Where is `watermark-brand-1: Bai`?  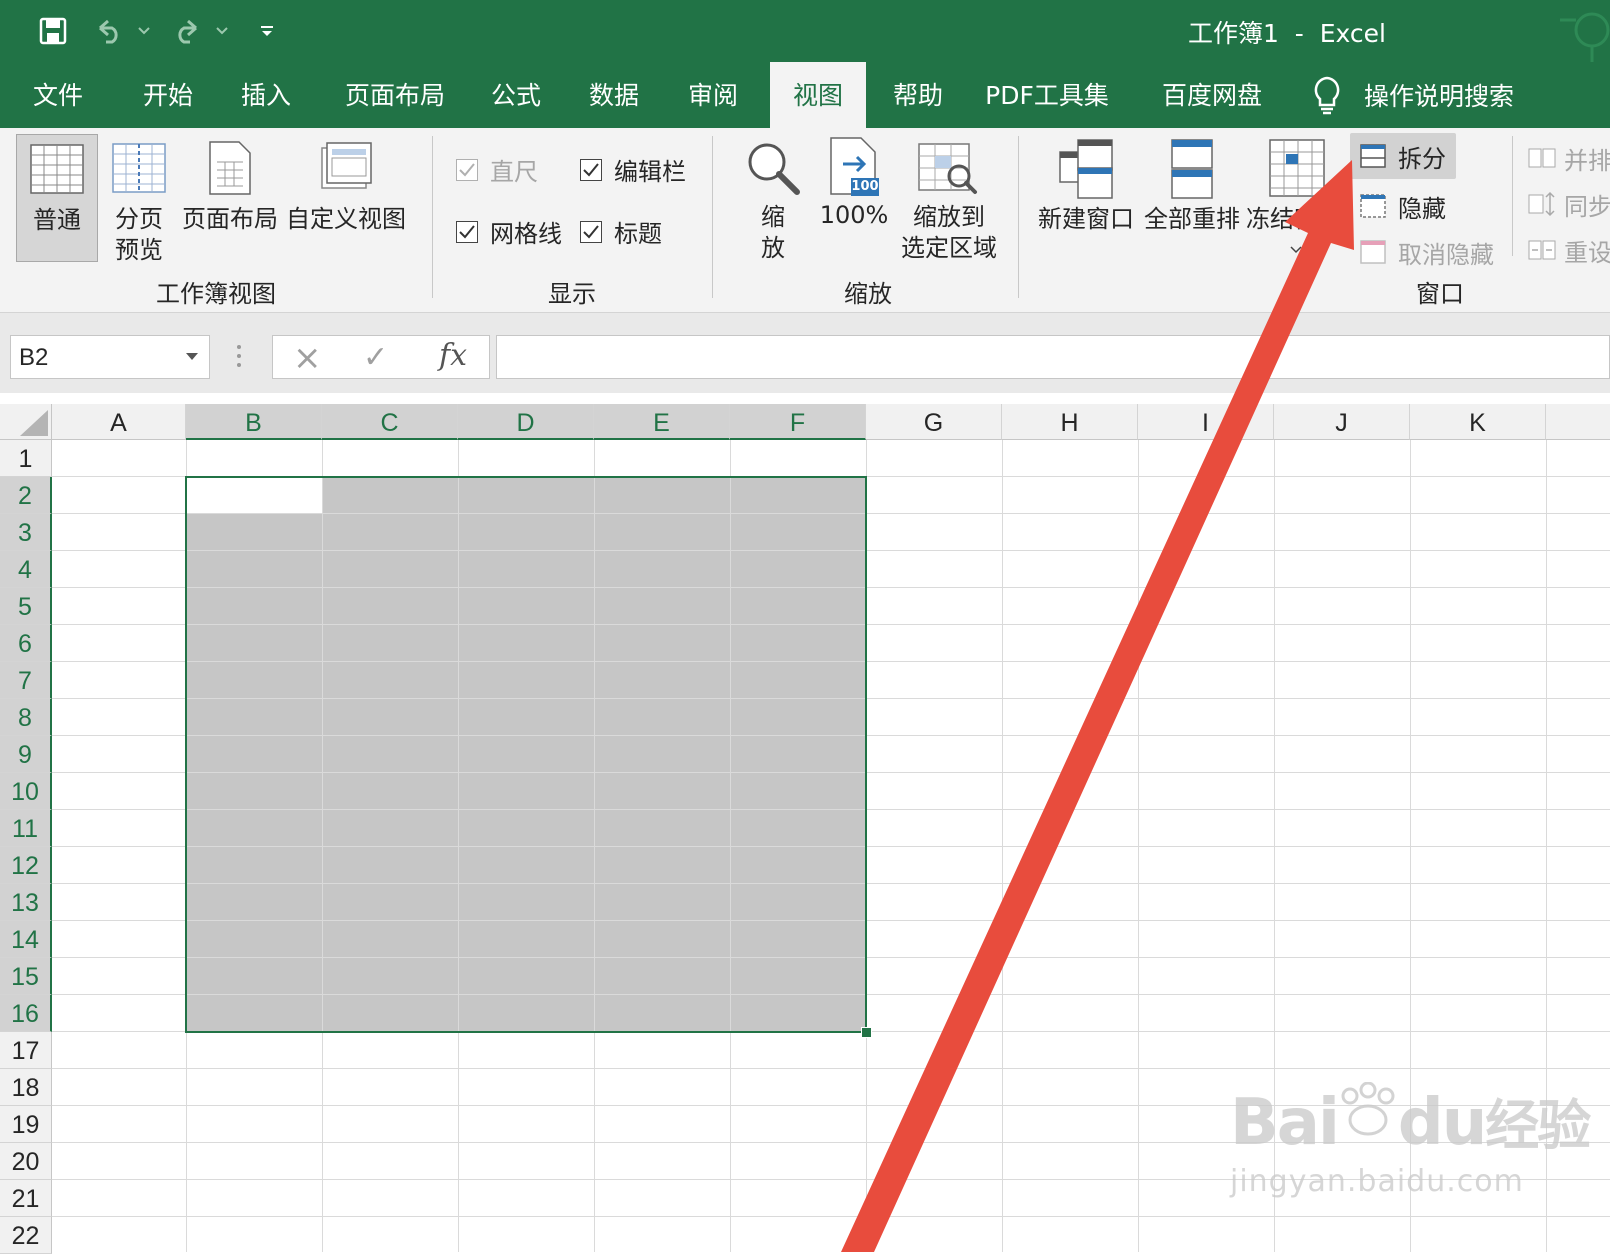
watermark-brand-1: Bai is located at coordinates (1285, 1123).